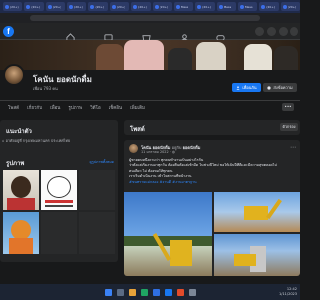  I want to click on post-hashtags: #ขนทรายแม่กลอง #งานดี #งานมาตรฐาน, so click(213, 182).